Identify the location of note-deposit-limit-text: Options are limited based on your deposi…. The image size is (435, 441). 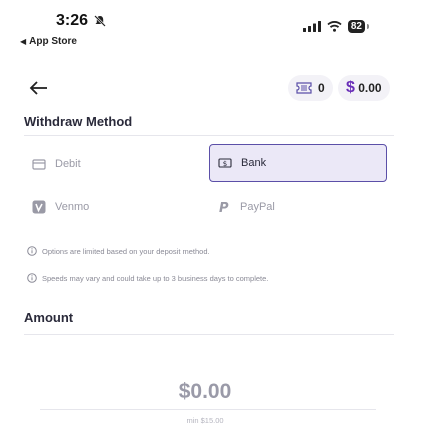
(126, 251).